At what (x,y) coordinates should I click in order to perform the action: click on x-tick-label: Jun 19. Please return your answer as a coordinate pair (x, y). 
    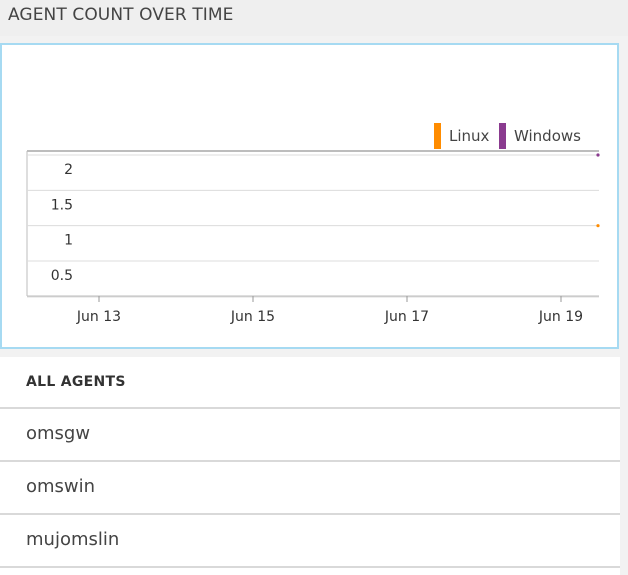
    Looking at the image, I should click on (560, 317).